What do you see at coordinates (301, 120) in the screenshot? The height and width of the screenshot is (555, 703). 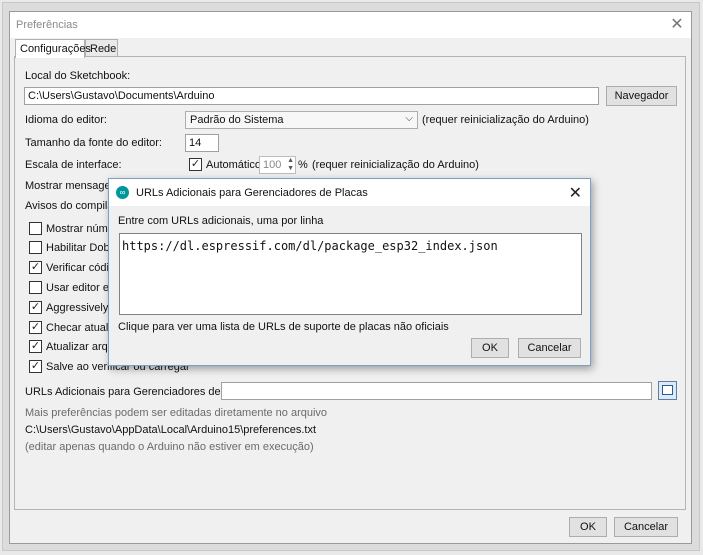 I see `language-select: Padrão do Sistema ⌵` at bounding box center [301, 120].